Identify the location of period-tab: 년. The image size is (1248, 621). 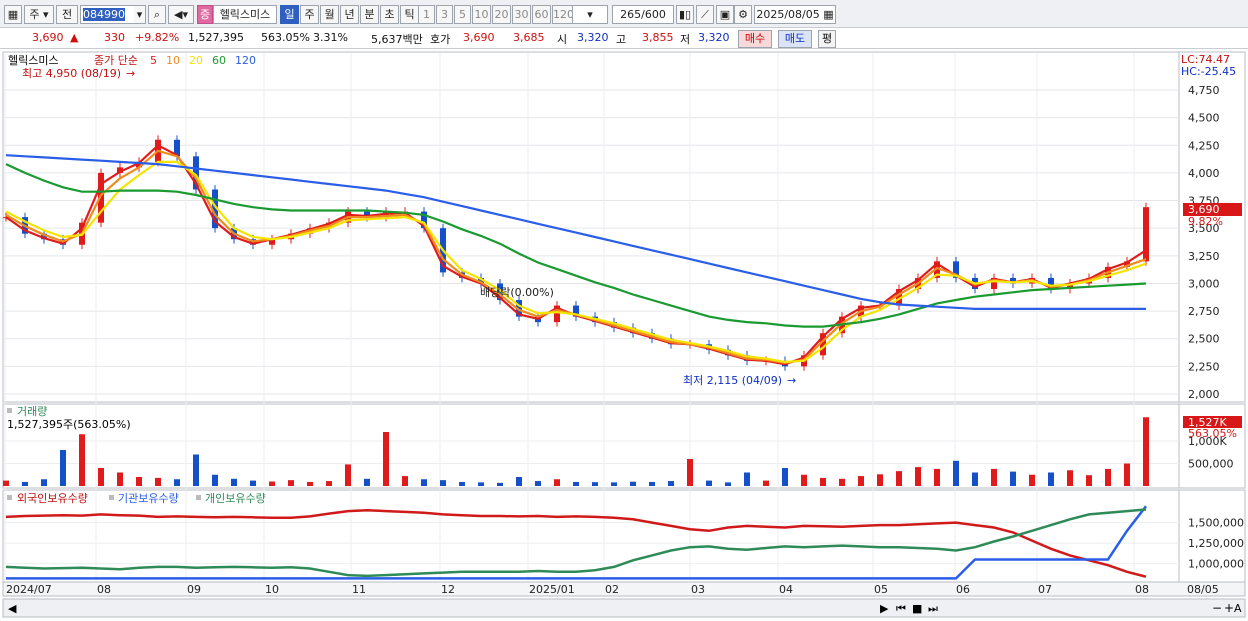
(349, 14).